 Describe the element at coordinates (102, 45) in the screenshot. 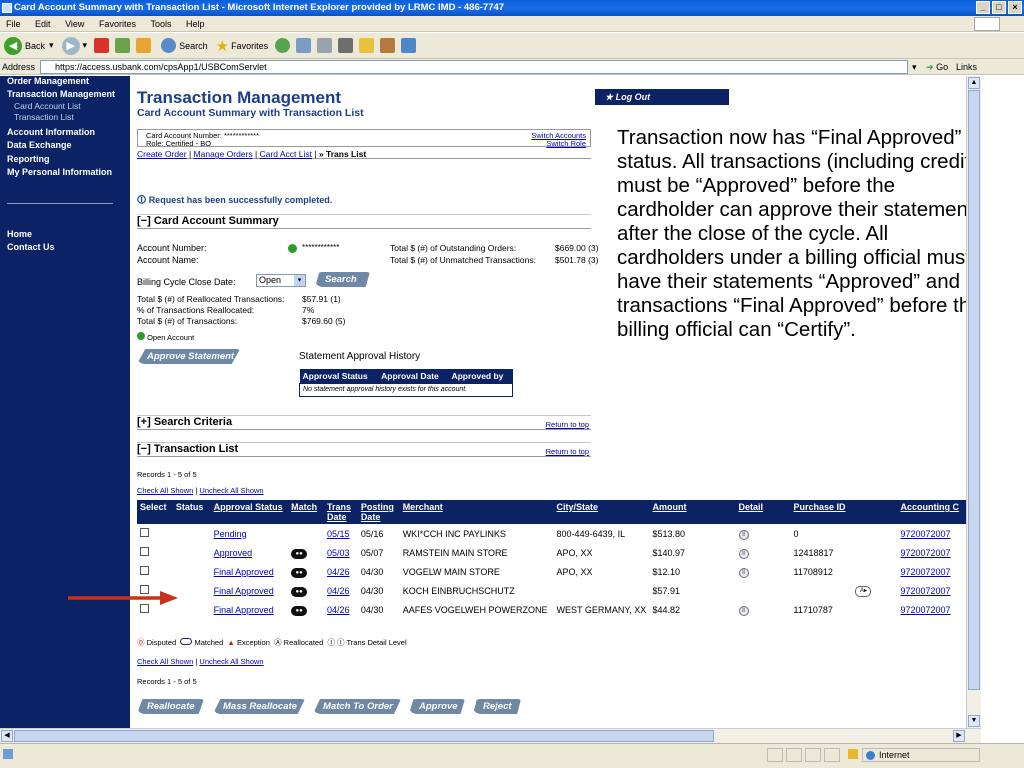

I see `stop-icon` at that location.